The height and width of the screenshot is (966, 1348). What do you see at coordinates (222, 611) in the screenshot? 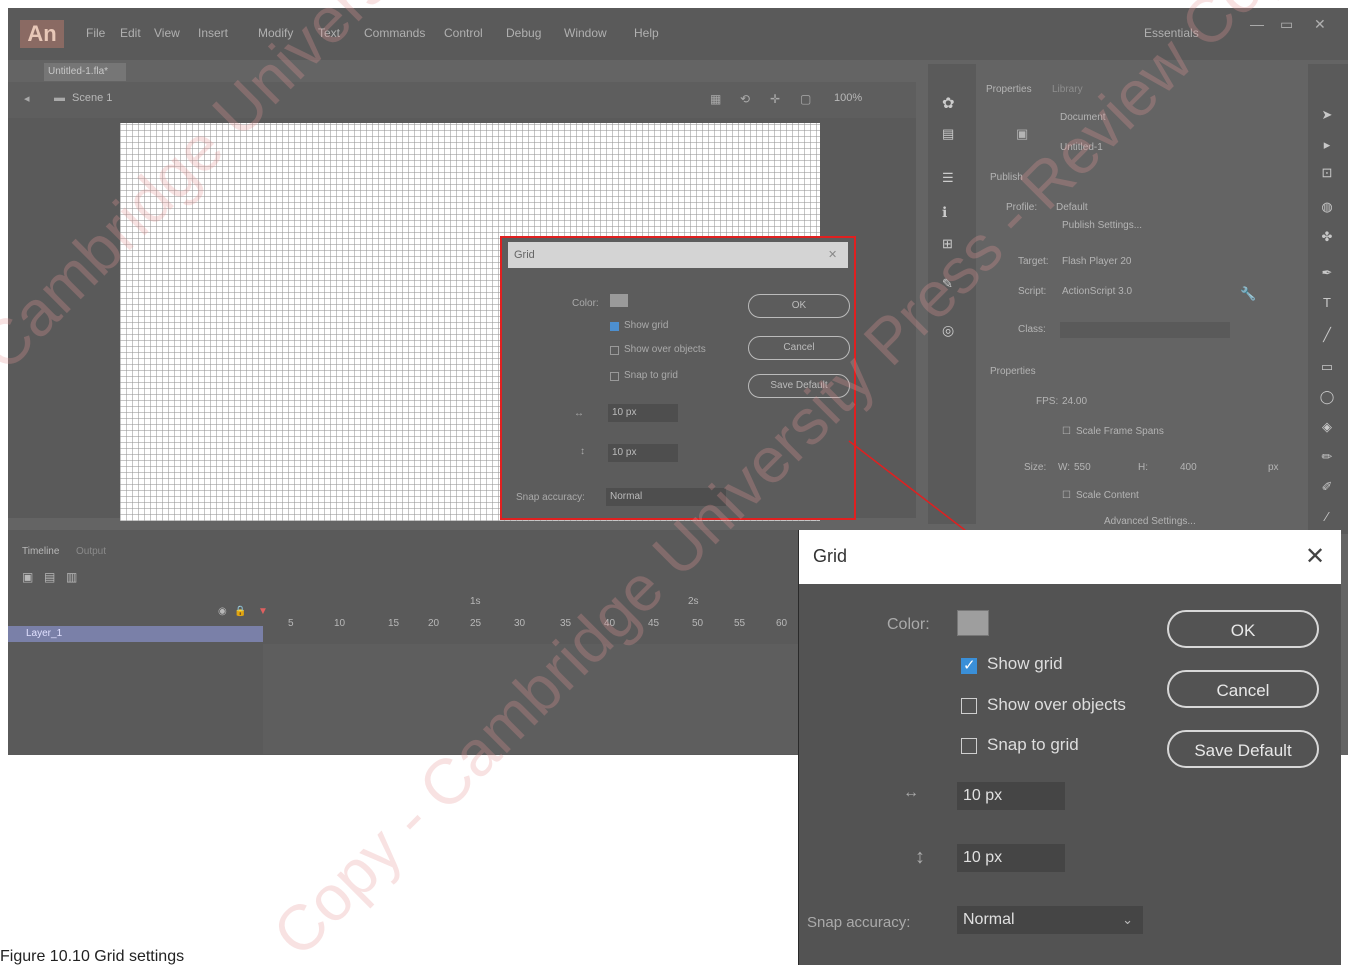
I see `show-hide-icon: ◉` at bounding box center [222, 611].